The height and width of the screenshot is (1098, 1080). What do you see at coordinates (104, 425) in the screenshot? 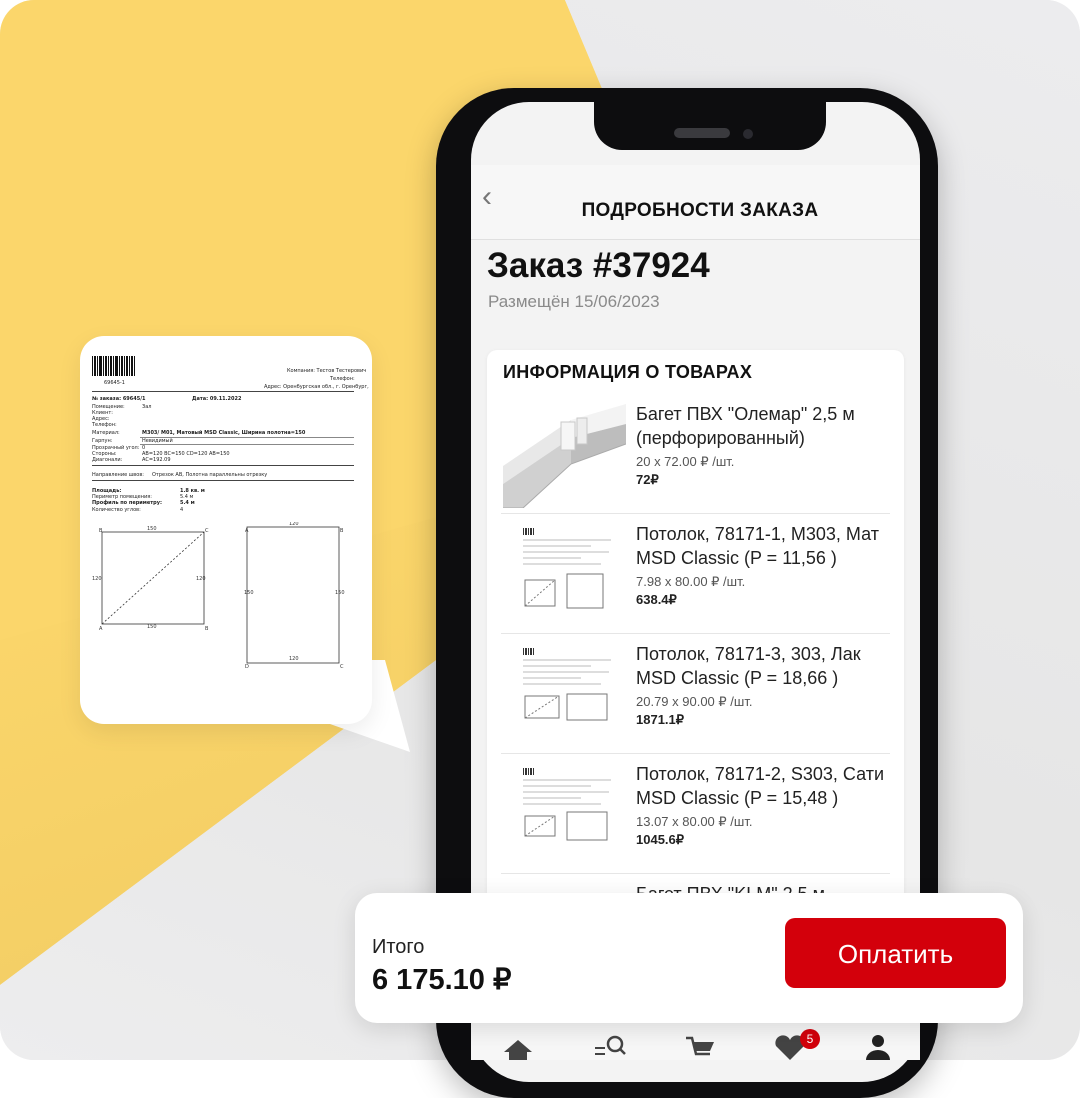
I see `doc-row-key: Телефон:` at bounding box center [104, 425].